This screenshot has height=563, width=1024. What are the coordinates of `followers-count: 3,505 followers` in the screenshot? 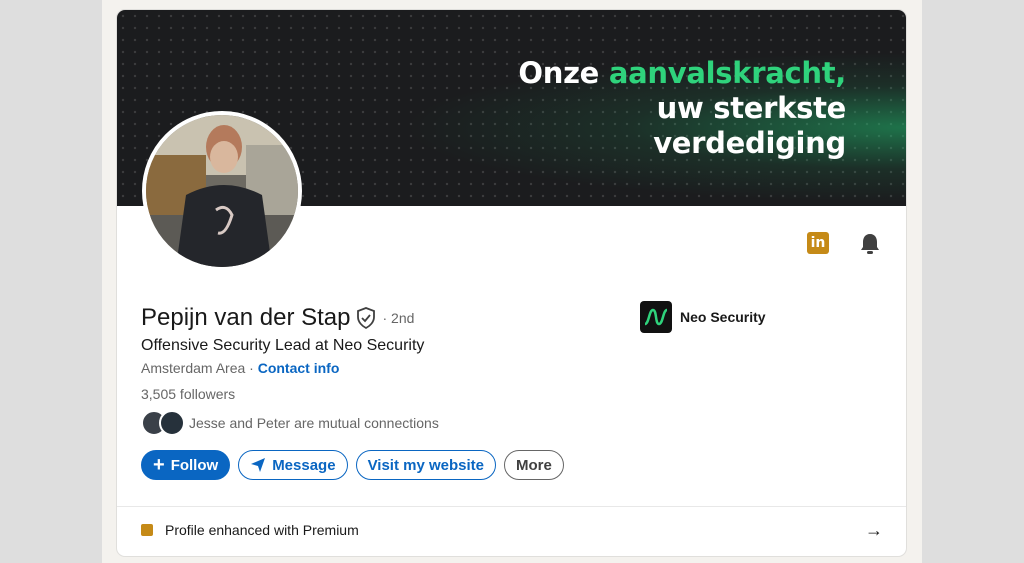 It's located at (188, 394).